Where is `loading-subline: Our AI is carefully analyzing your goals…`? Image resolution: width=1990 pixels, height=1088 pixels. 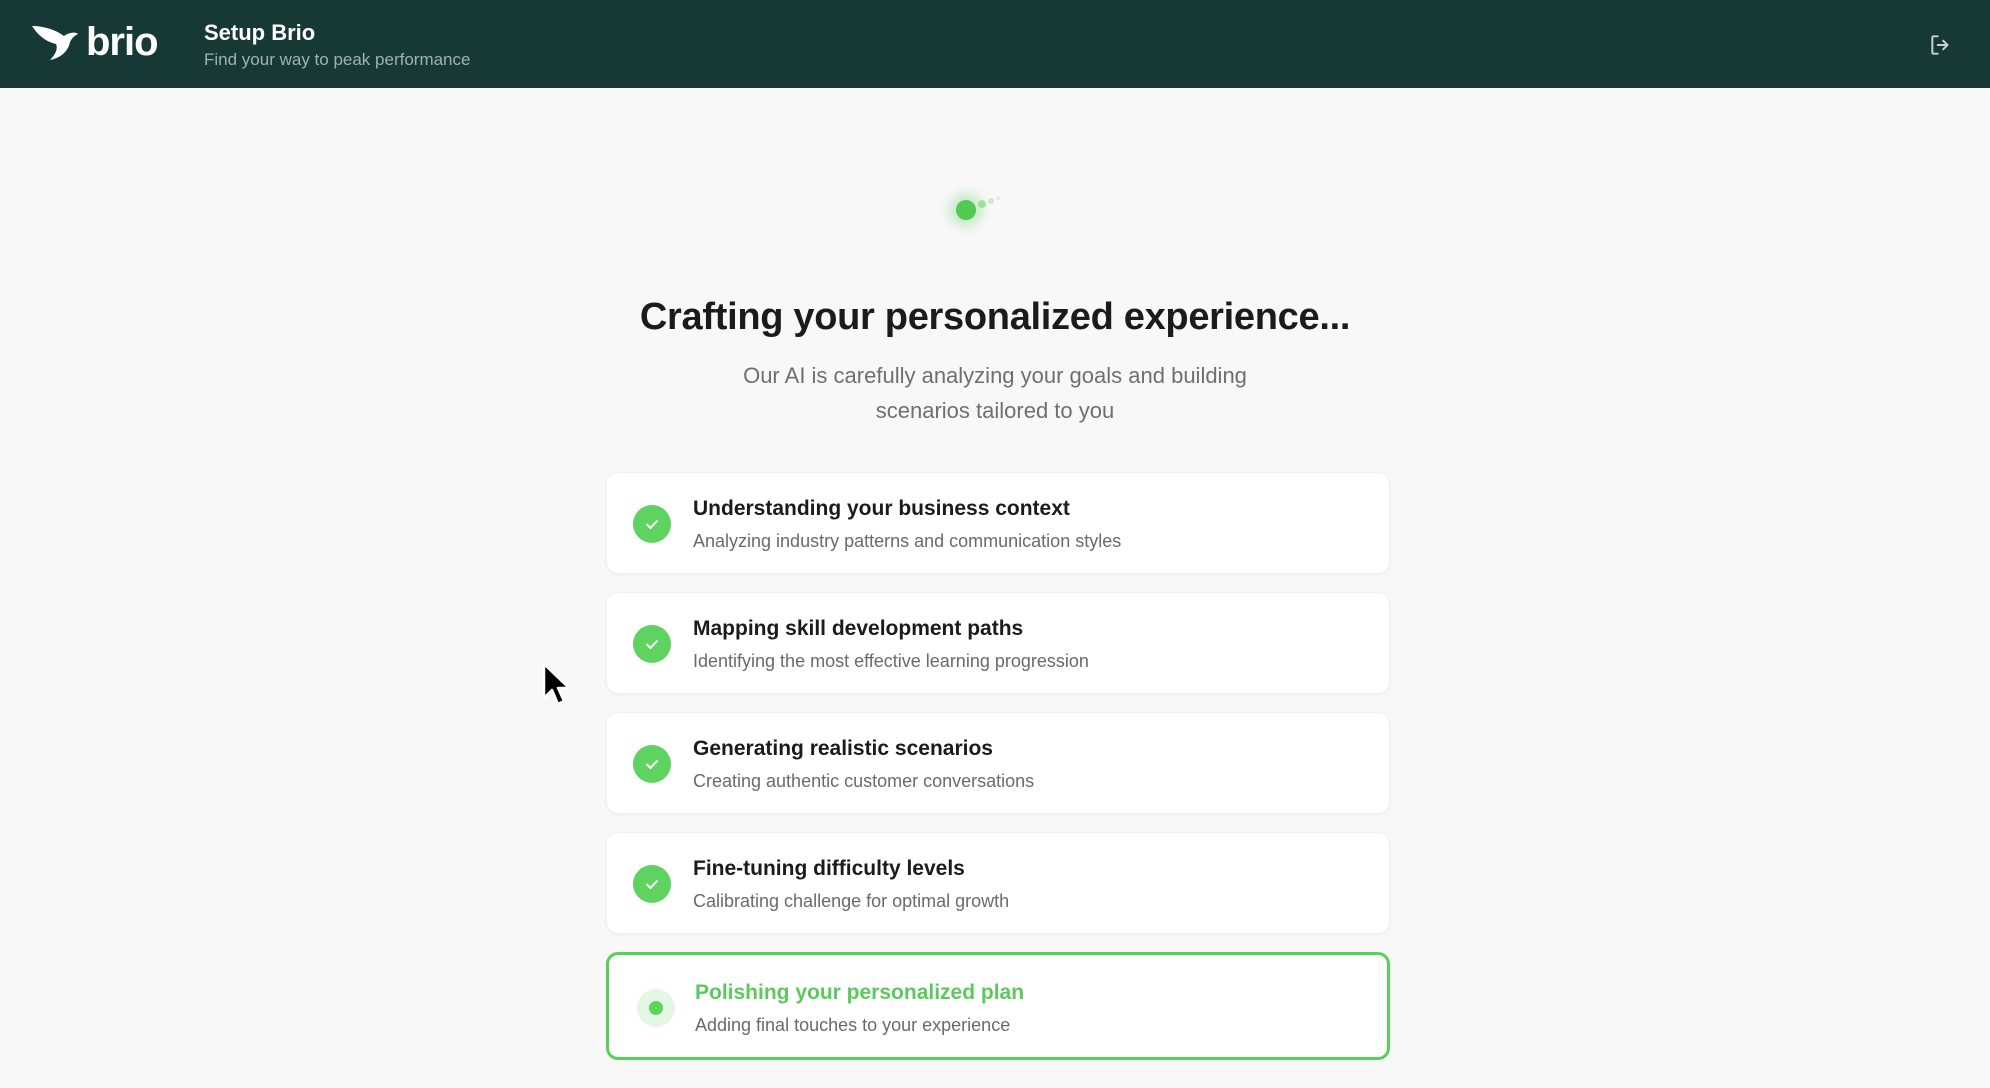
loading-subline: Our AI is carefully analyzing your goals… is located at coordinates (995, 393).